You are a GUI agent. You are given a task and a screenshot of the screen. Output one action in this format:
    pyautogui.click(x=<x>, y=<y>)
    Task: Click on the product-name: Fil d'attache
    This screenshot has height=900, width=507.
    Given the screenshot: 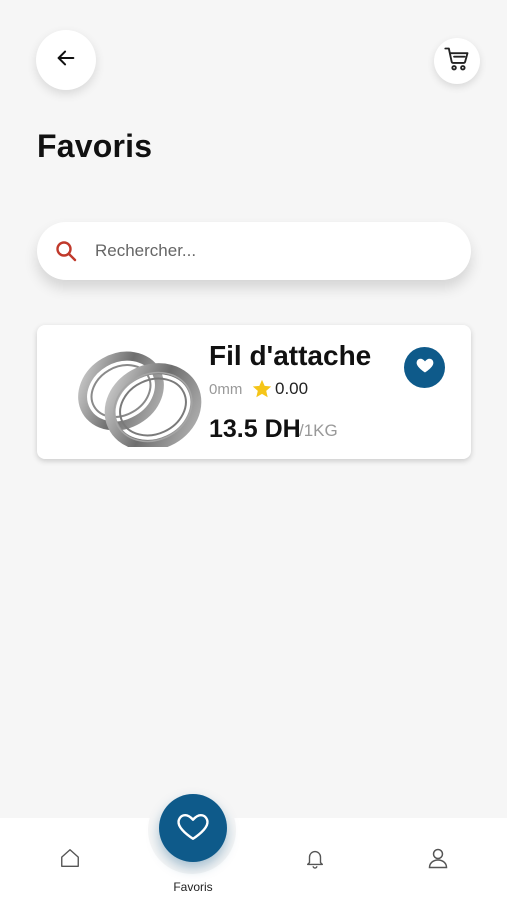 What is the action you would take?
    pyautogui.click(x=290, y=355)
    